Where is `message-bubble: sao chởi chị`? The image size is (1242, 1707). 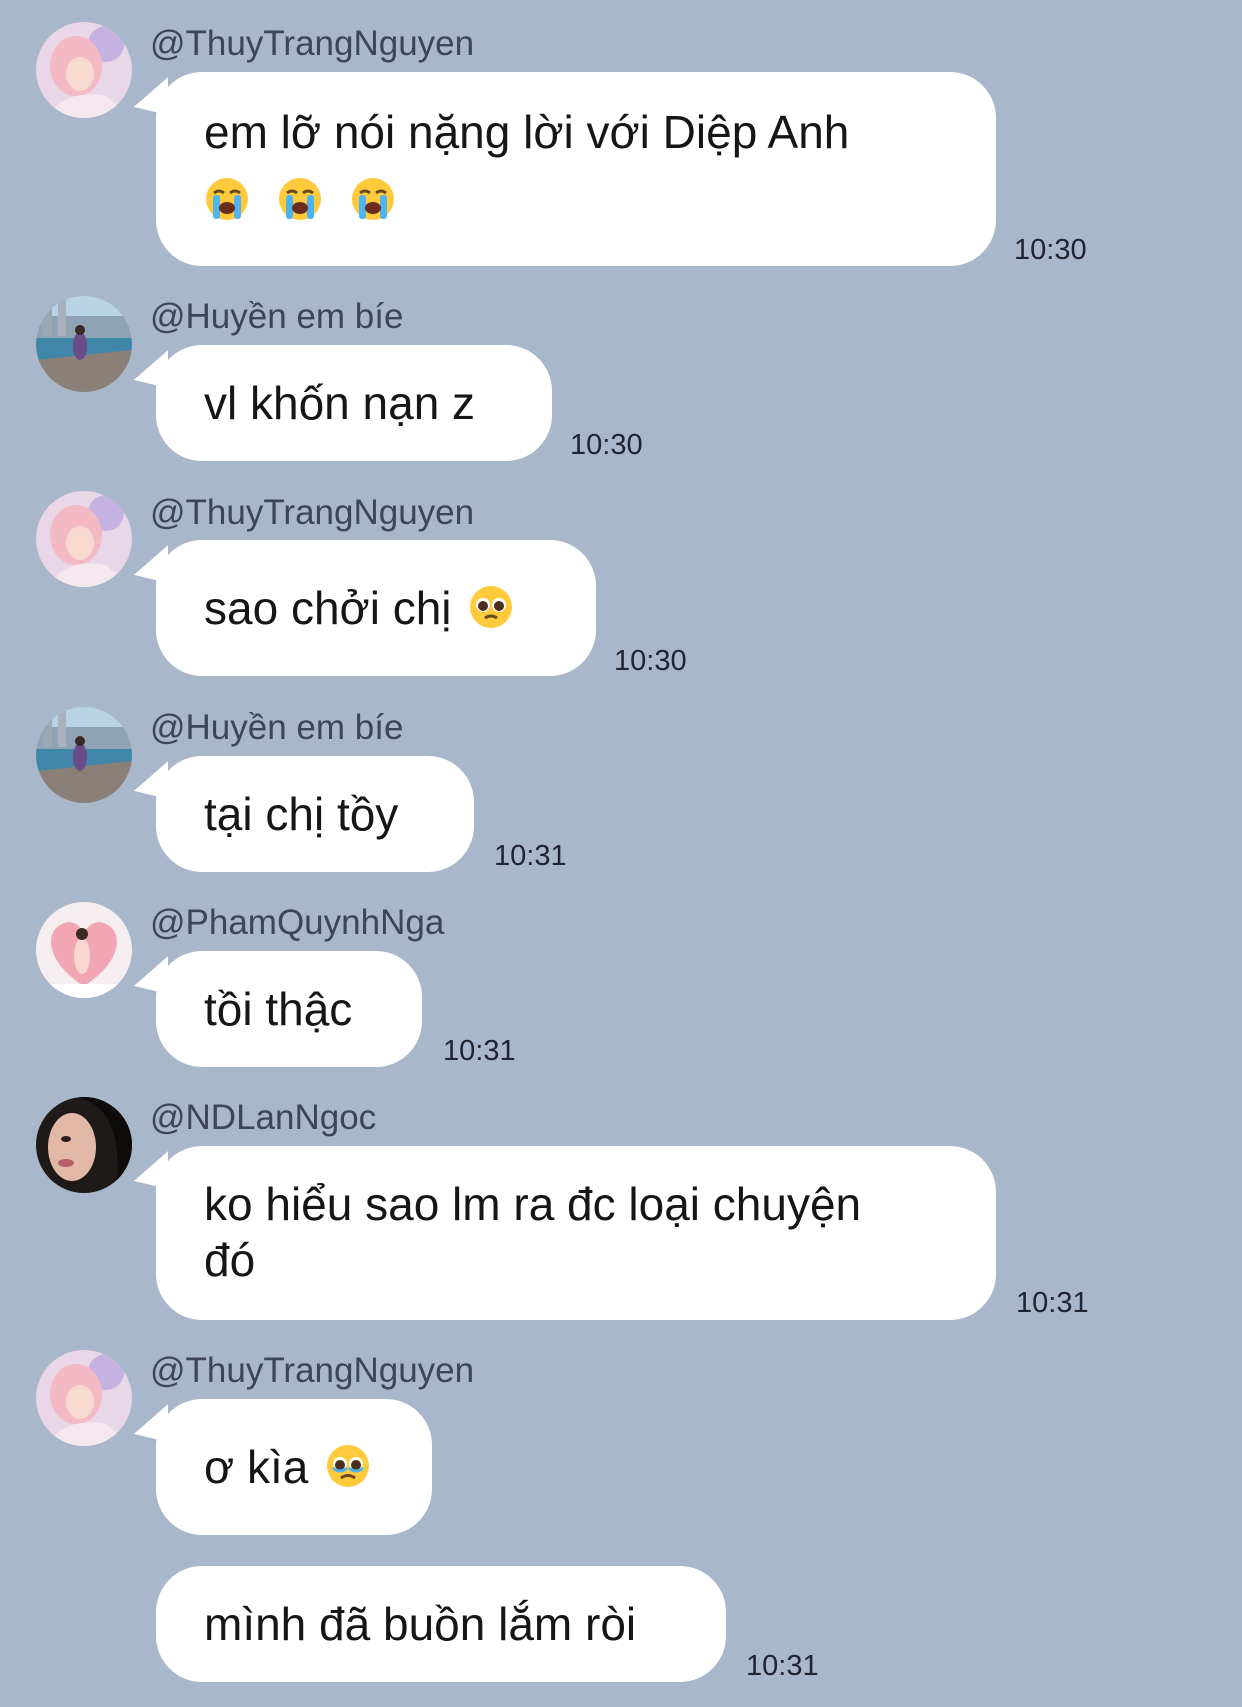 message-bubble: sao chởi chị is located at coordinates (376, 608).